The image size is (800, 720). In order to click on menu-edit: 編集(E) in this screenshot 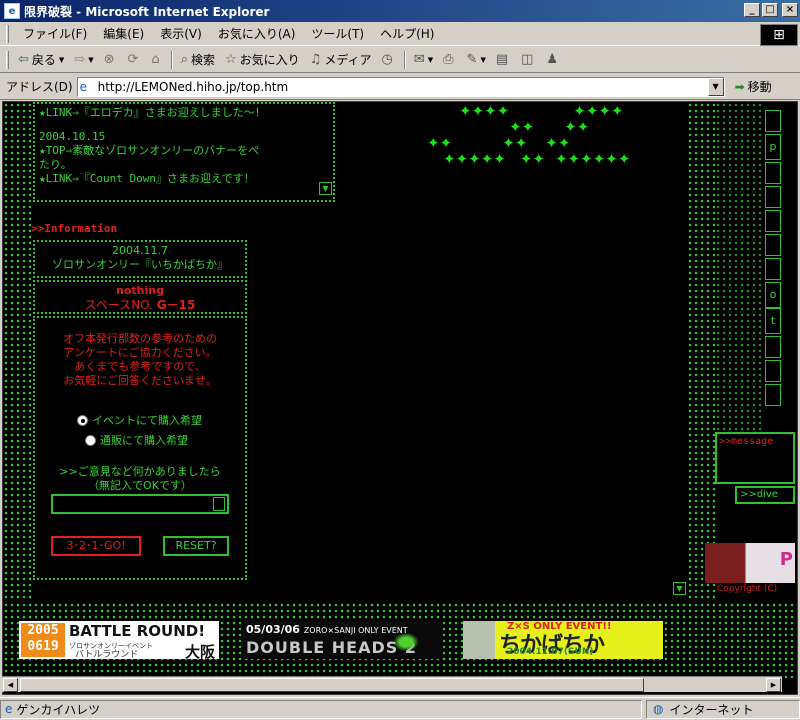, I will do `click(123, 33)`.